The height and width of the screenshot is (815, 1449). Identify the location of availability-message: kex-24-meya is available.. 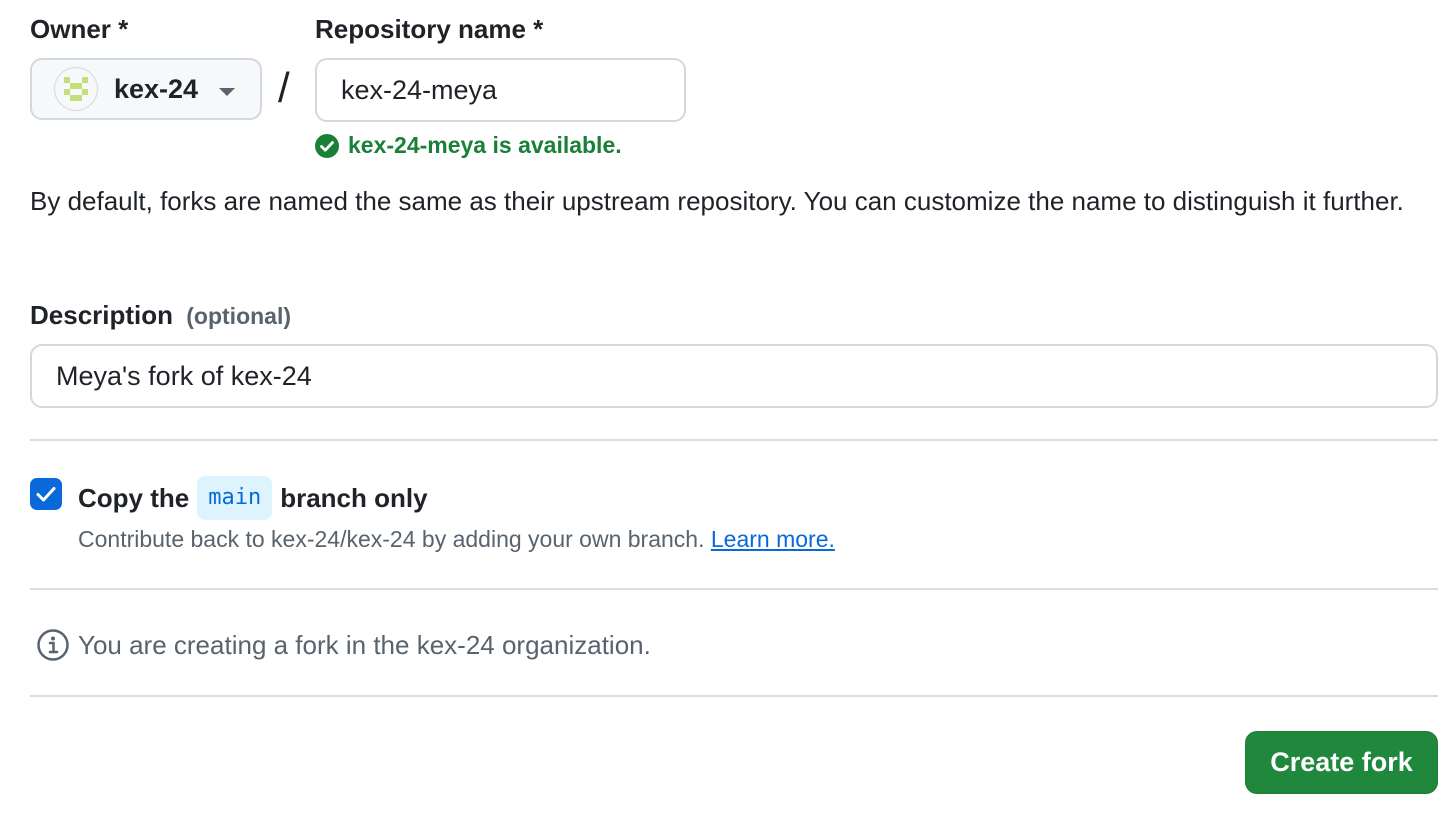
(468, 145).